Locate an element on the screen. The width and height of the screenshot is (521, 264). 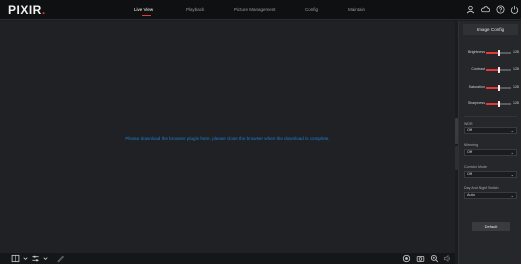
contrast-slider-row: Contrast 128 is located at coordinates (490, 70).